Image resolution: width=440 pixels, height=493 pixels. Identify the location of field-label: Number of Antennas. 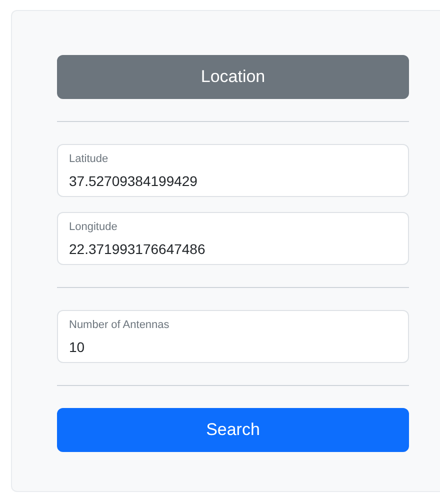
(119, 325).